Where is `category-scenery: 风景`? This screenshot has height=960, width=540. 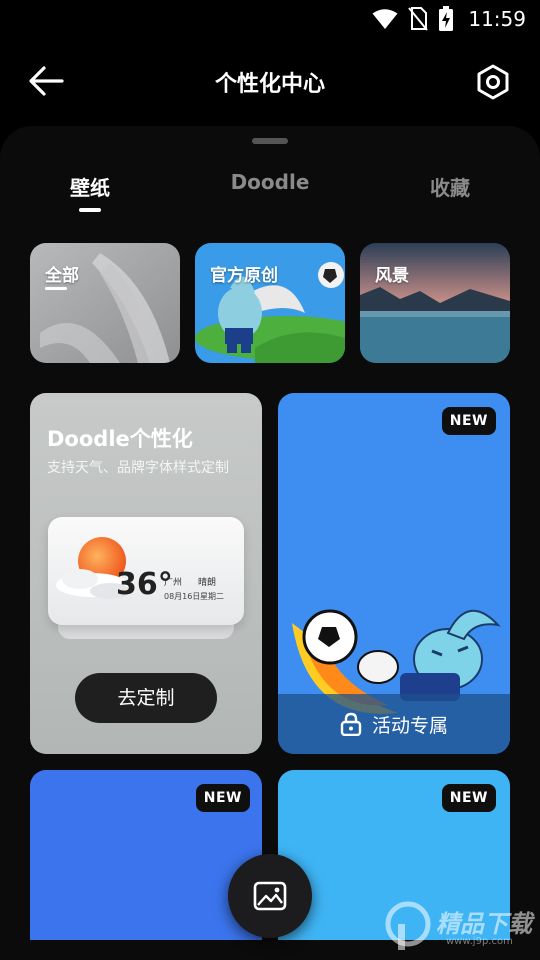
category-scenery: 风景 is located at coordinates (435, 303).